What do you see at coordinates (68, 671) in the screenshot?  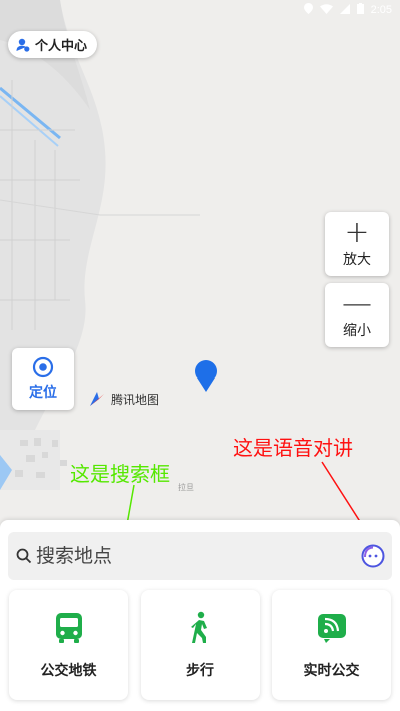 I see `tile-bus-subway-label: 公交地铁` at bounding box center [68, 671].